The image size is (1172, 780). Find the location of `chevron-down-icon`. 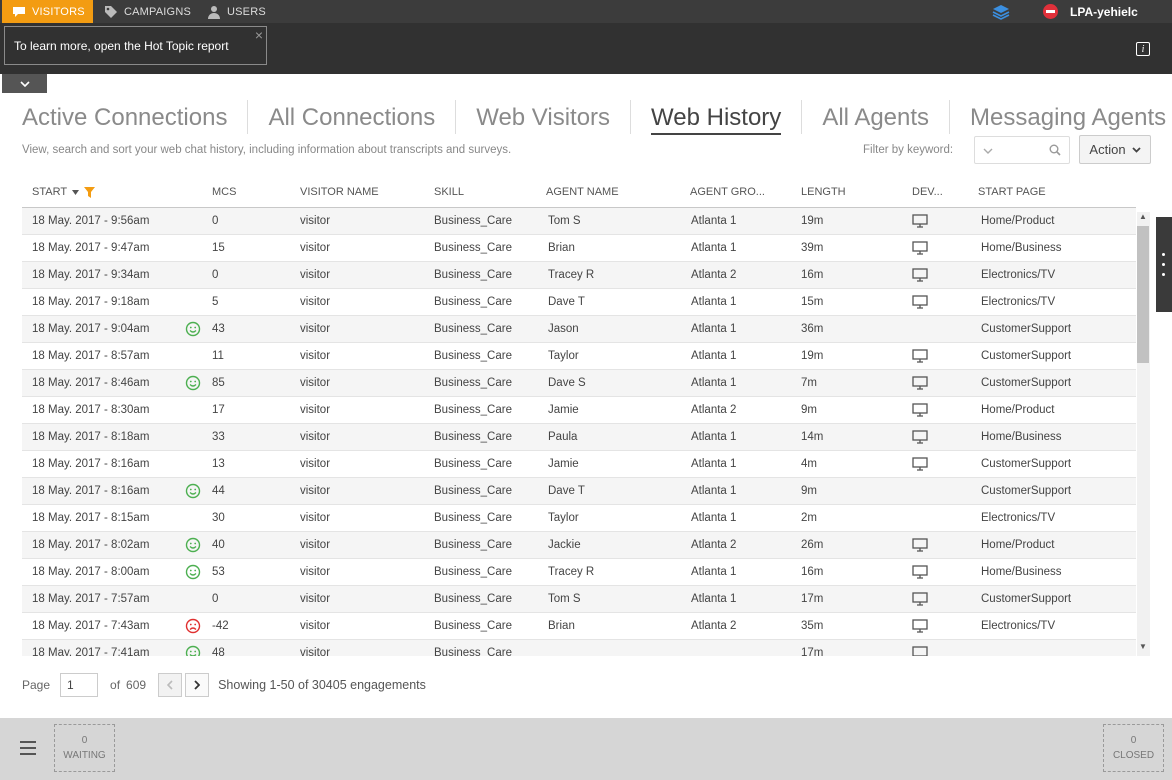

chevron-down-icon is located at coordinates (988, 151).